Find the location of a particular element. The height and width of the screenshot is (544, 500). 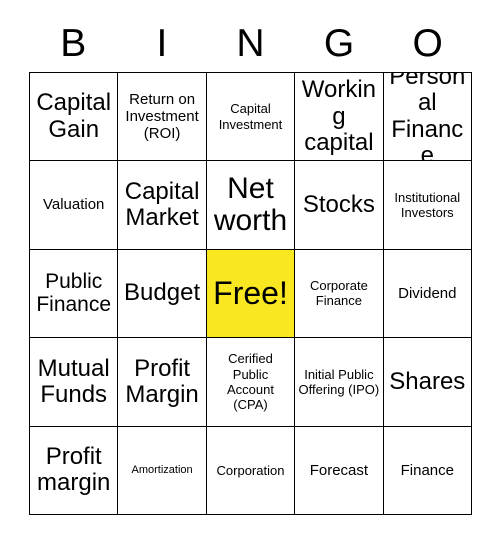

bingo-cell-label: Capital Market is located at coordinates (162, 204).